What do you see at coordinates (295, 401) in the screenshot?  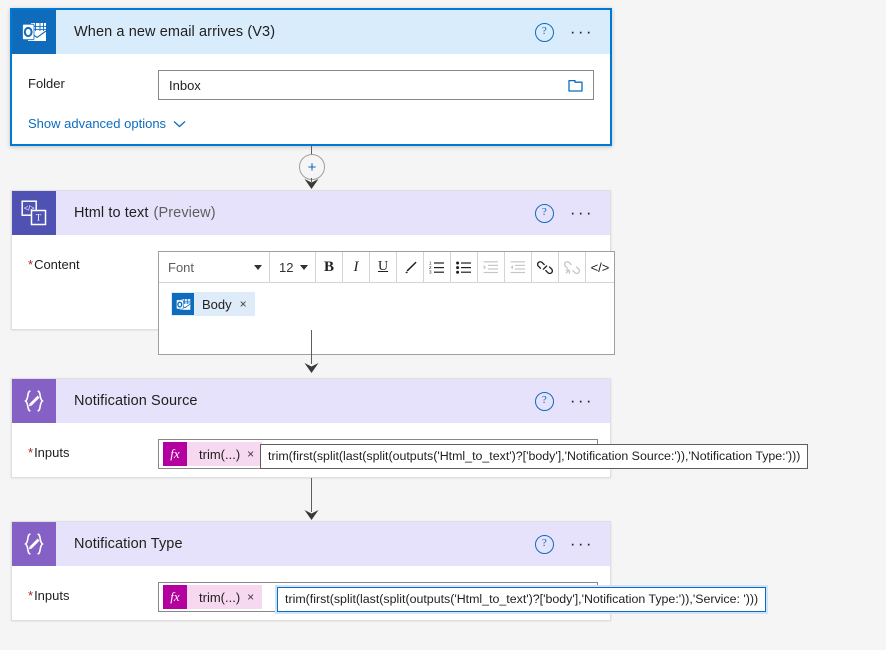 I see `card-title: Notification Source` at bounding box center [295, 401].